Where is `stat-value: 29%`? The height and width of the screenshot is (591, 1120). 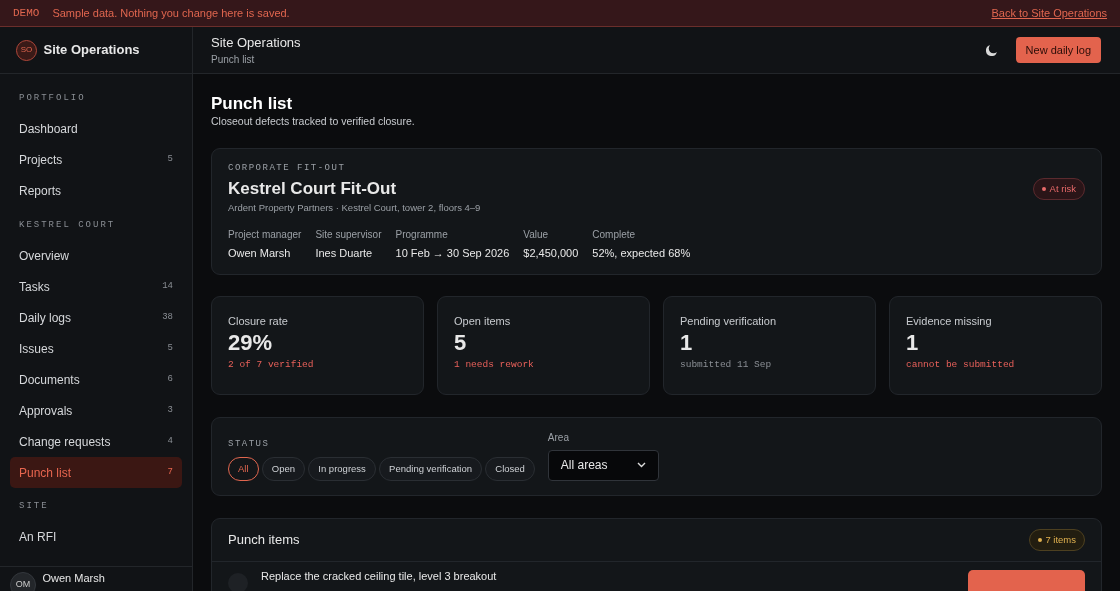
stat-value: 29% is located at coordinates (251, 343).